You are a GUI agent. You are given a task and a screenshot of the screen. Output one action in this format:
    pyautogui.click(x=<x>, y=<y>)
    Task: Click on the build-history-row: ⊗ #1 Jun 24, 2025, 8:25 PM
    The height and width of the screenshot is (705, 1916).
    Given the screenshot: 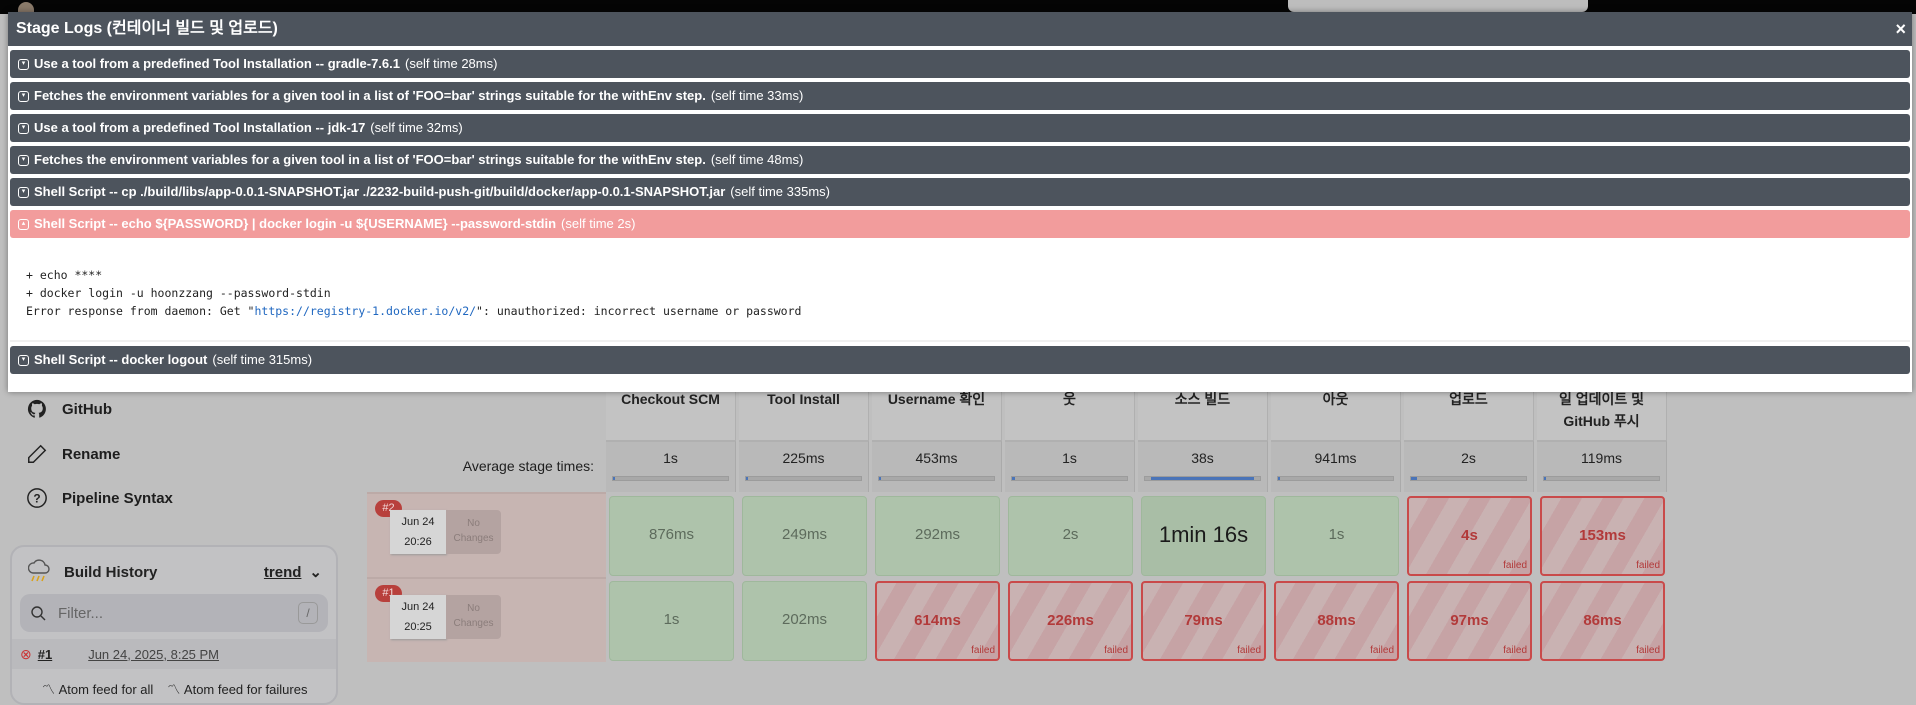 What is the action you would take?
    pyautogui.click(x=174, y=654)
    